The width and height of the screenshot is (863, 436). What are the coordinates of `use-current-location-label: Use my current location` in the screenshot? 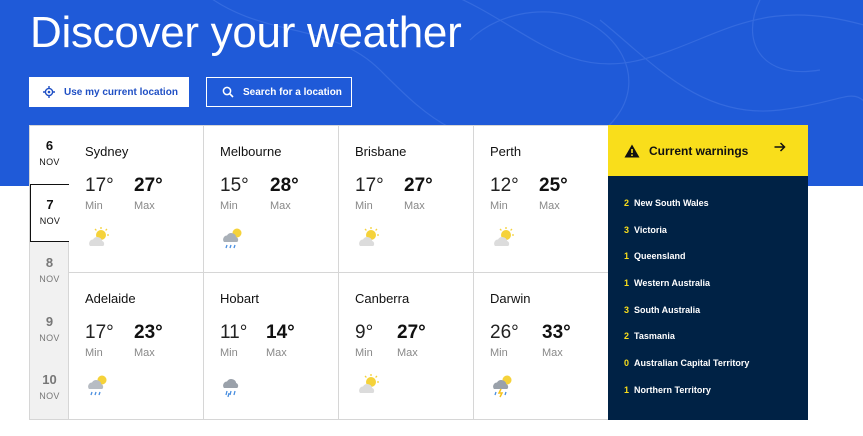 It's located at (121, 92).